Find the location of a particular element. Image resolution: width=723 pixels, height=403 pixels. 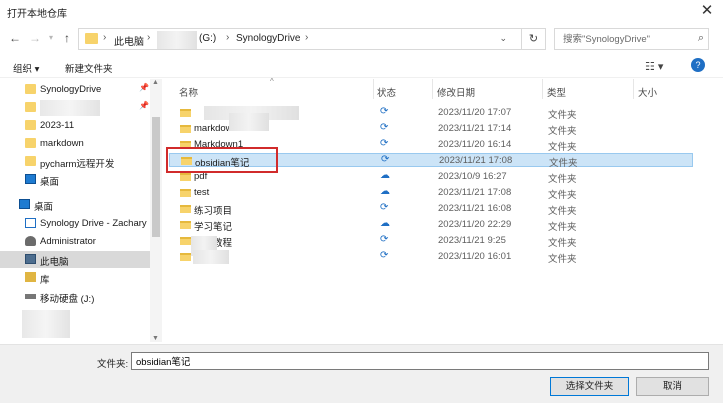

sidebar-item-this-pc: 此电脑 is located at coordinates (75, 259).